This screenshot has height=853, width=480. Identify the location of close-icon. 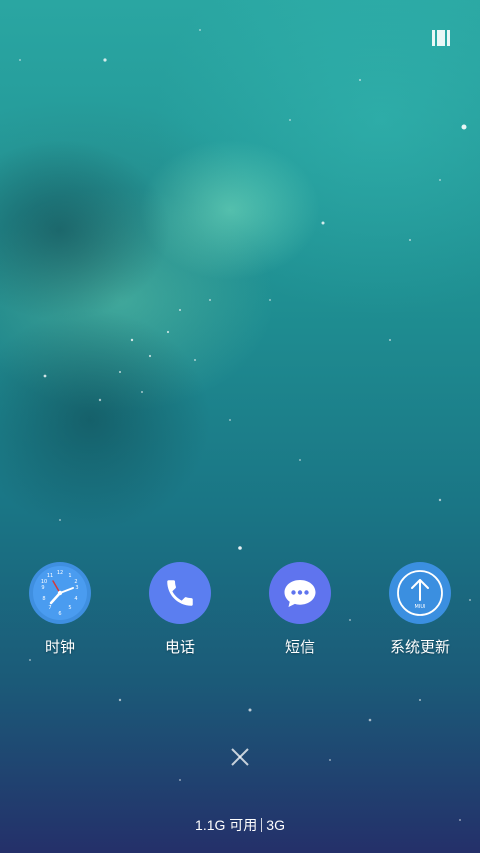
(240, 757).